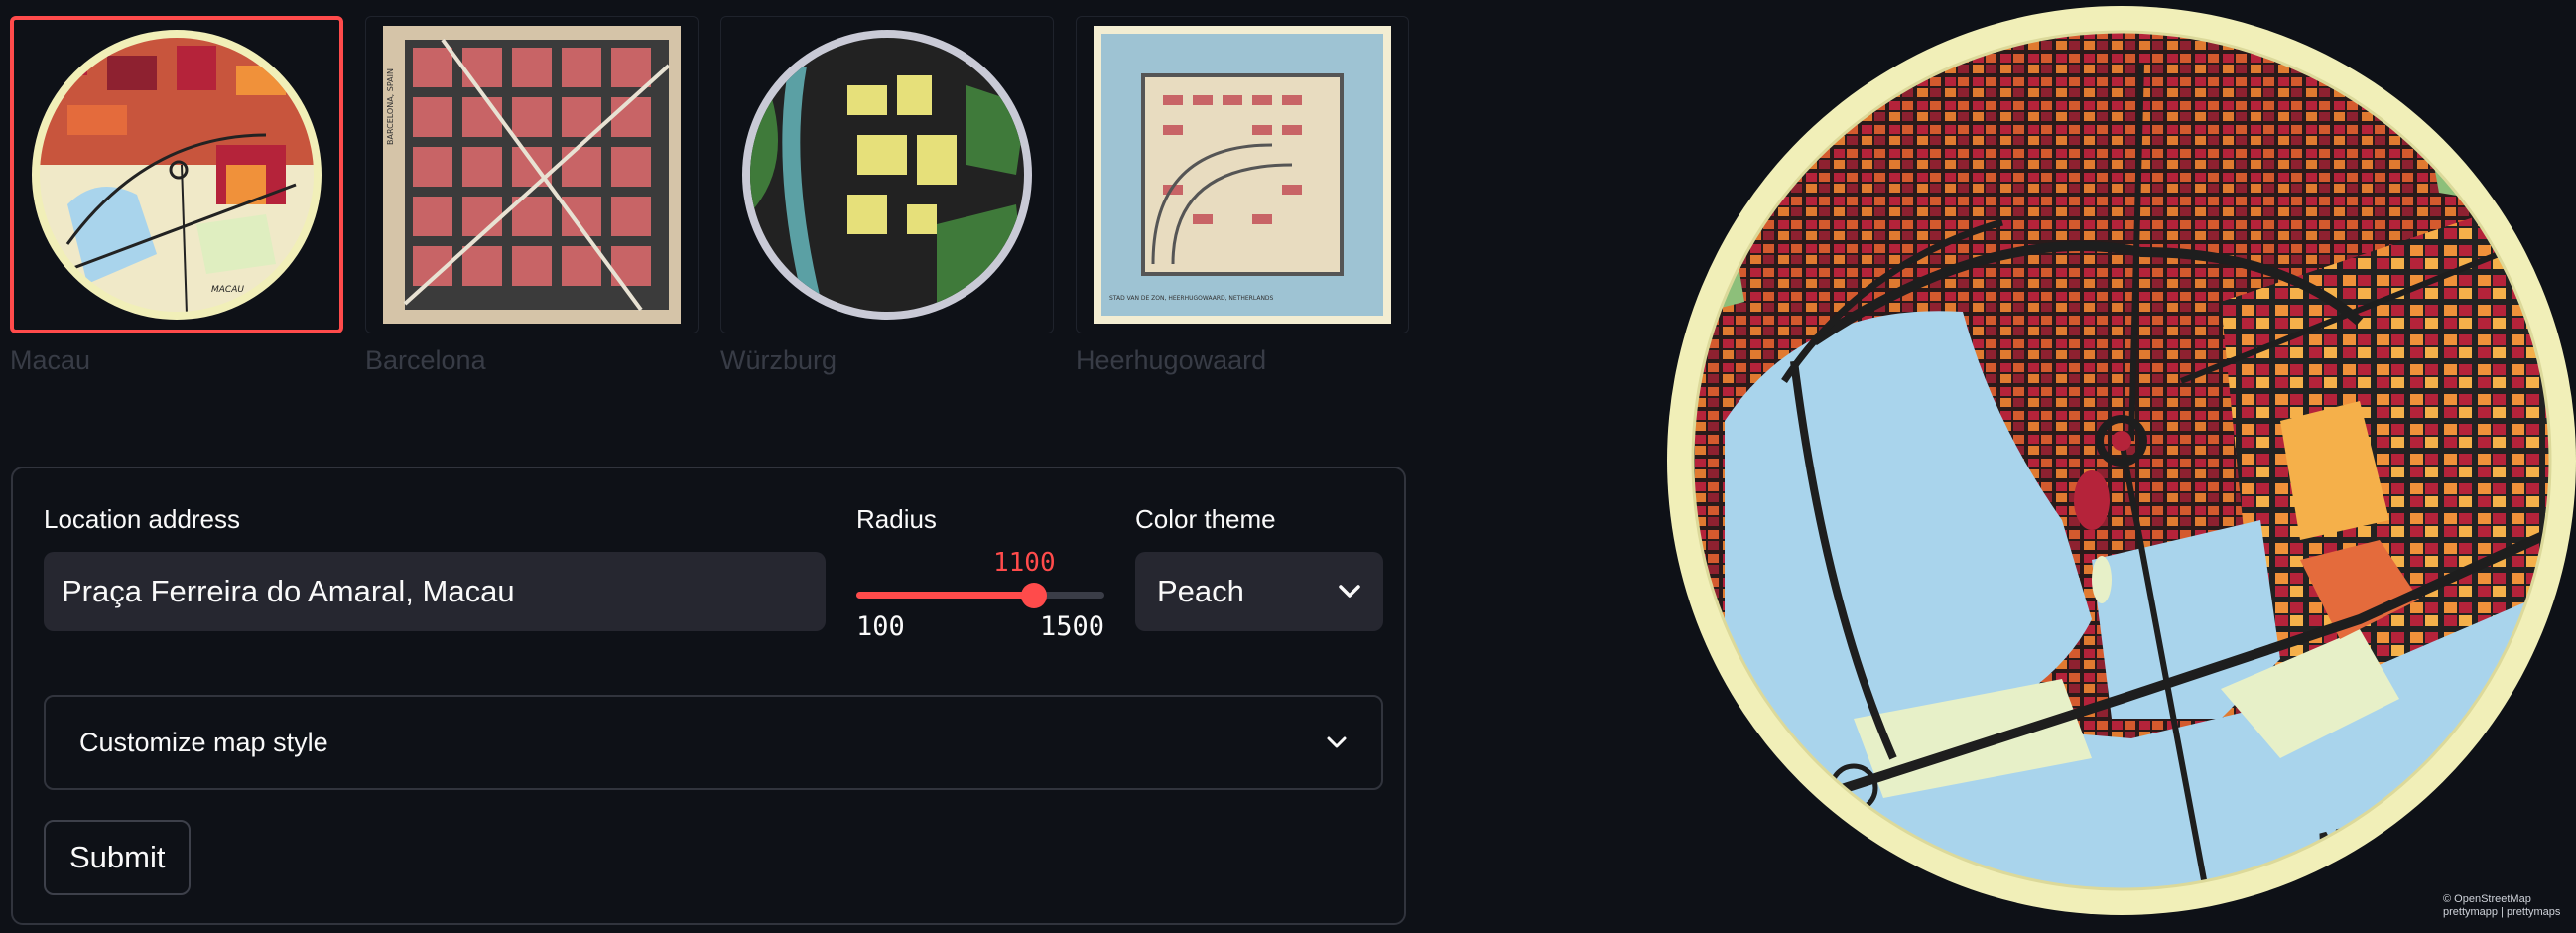 The width and height of the screenshot is (2576, 933). What do you see at coordinates (228, 290) in the screenshot?
I see `thumb-caption: MACAU` at bounding box center [228, 290].